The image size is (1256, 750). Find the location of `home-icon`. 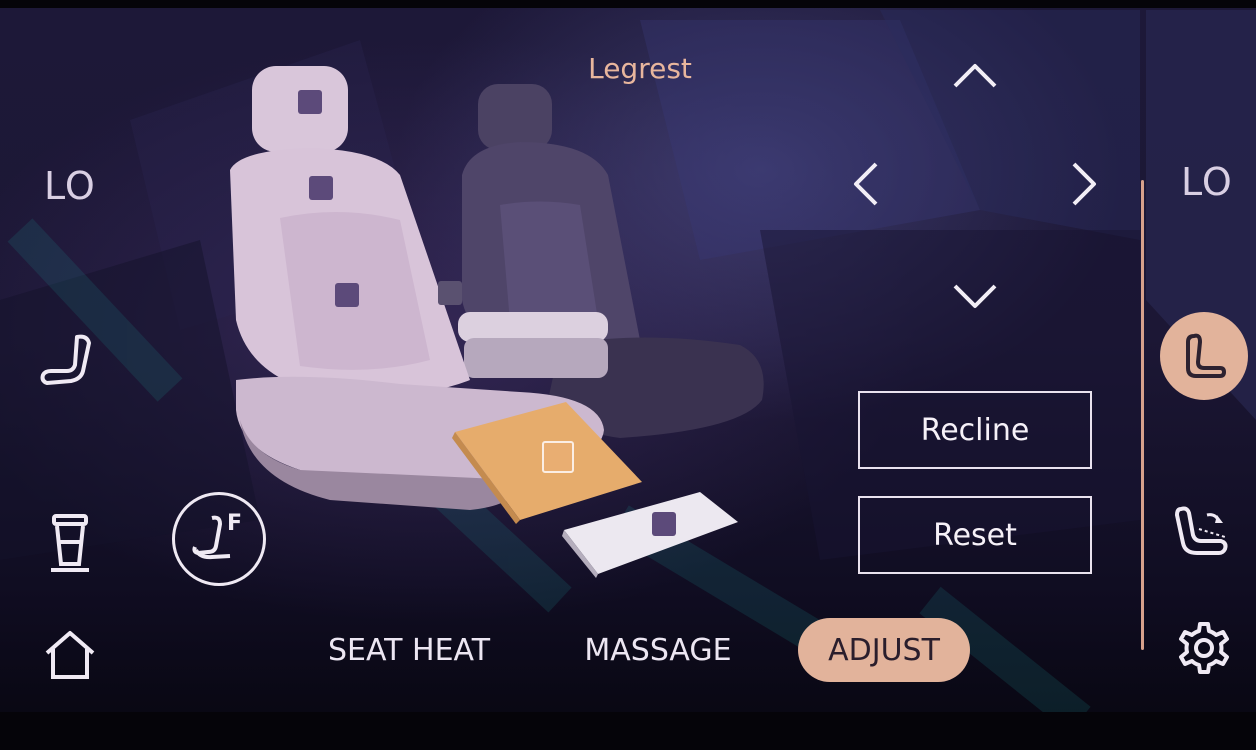

home-icon is located at coordinates (70, 654).